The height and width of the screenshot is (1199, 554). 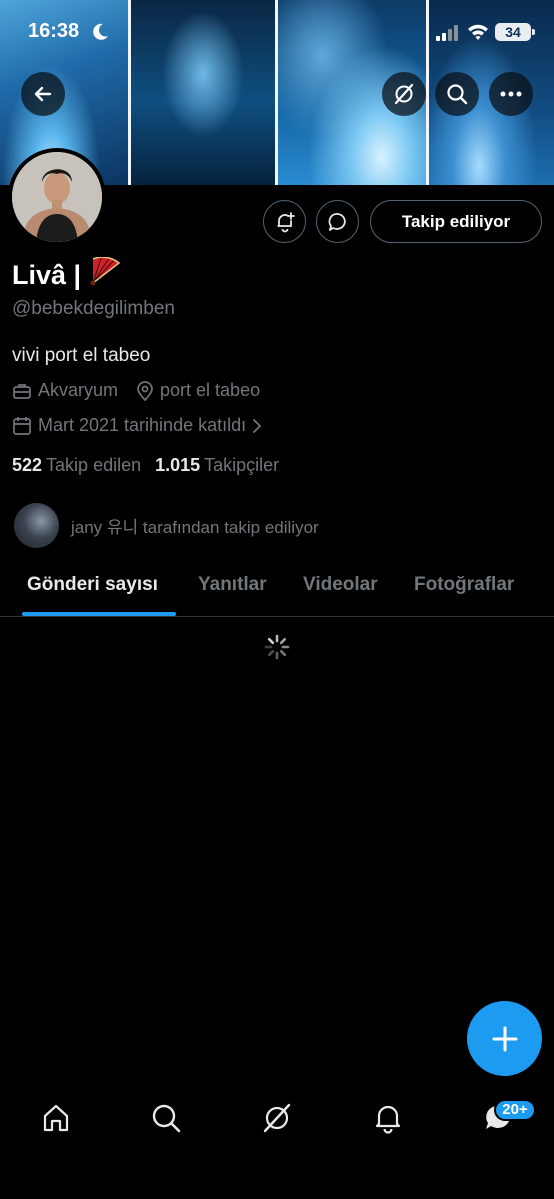 I want to click on bell-icon, so click(x=388, y=1120).